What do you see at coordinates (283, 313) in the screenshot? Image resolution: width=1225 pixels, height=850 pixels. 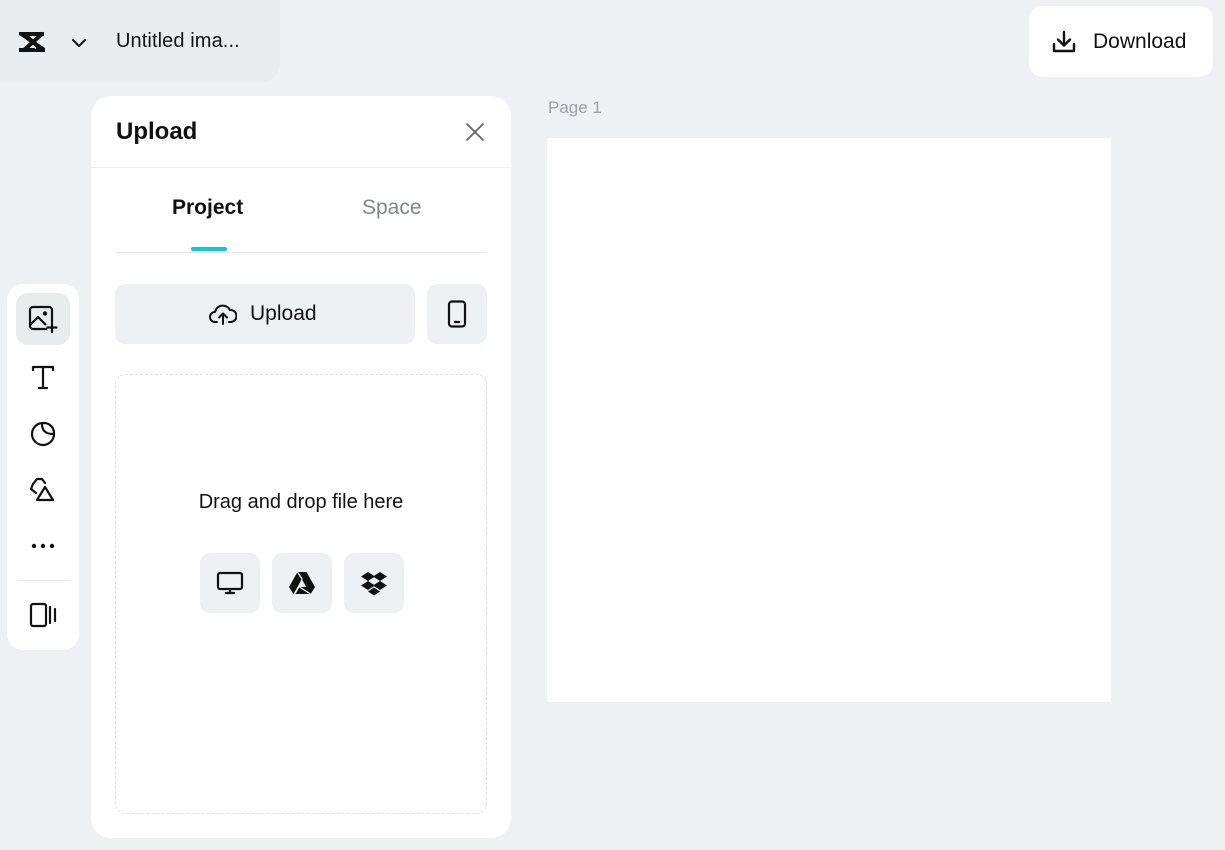 I see `upload-button-label: Upload` at bounding box center [283, 313].